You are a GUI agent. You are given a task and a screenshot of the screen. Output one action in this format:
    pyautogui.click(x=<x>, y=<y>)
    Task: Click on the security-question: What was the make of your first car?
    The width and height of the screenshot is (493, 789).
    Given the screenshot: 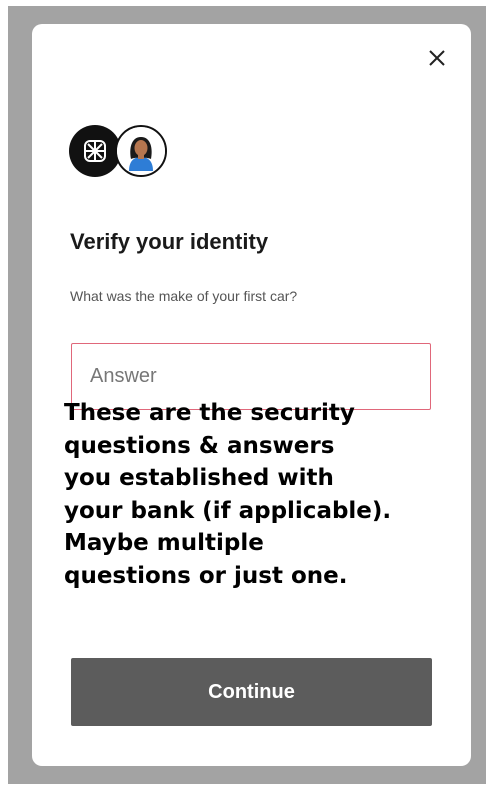 What is the action you would take?
    pyautogui.click(x=184, y=296)
    